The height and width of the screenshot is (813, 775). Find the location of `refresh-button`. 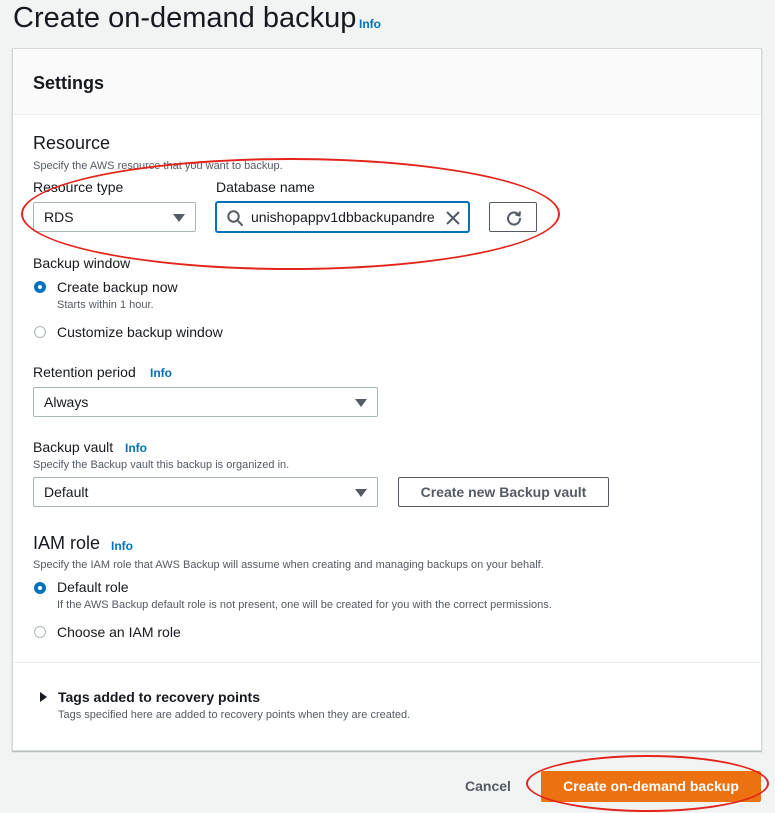

refresh-button is located at coordinates (513, 217).